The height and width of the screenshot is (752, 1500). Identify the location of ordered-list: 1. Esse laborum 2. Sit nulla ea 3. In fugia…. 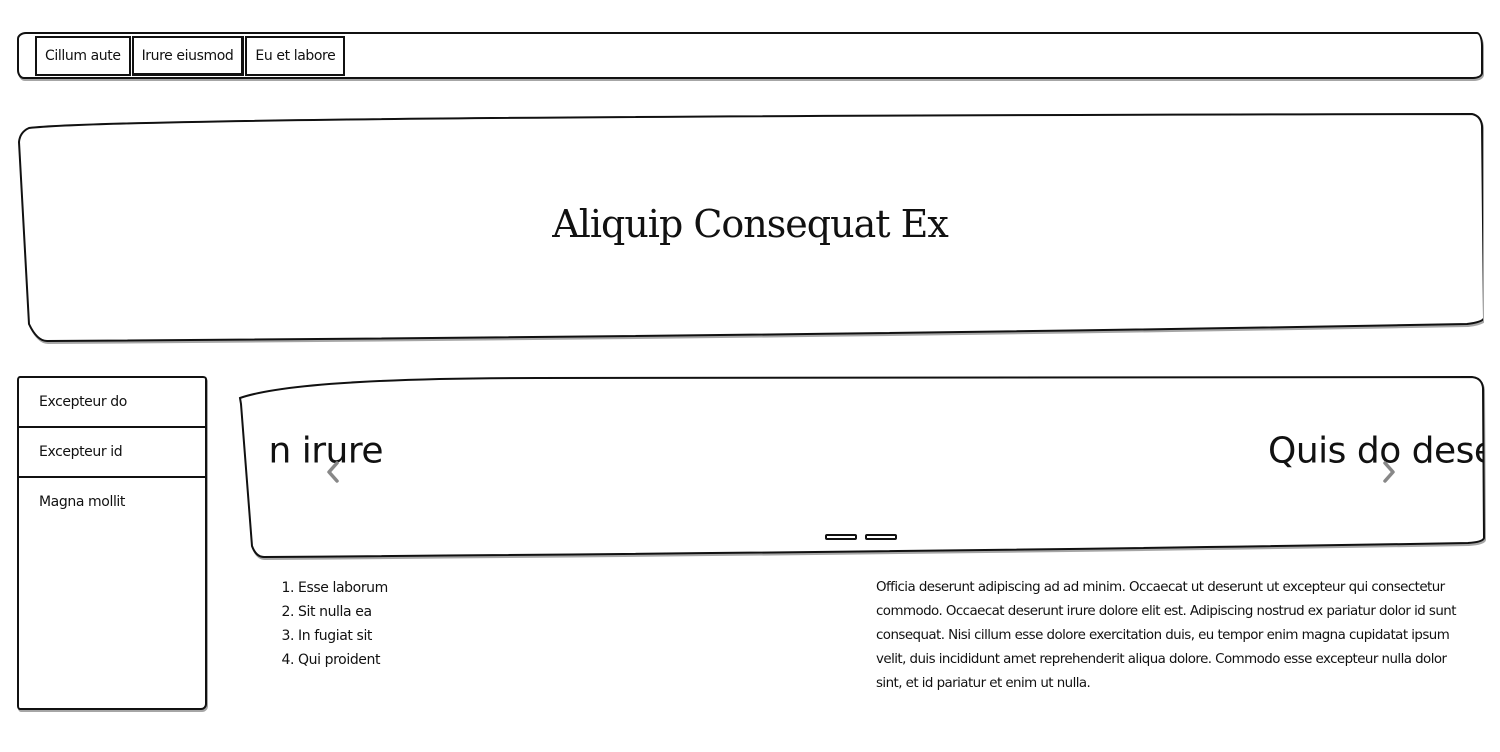
(323, 624).